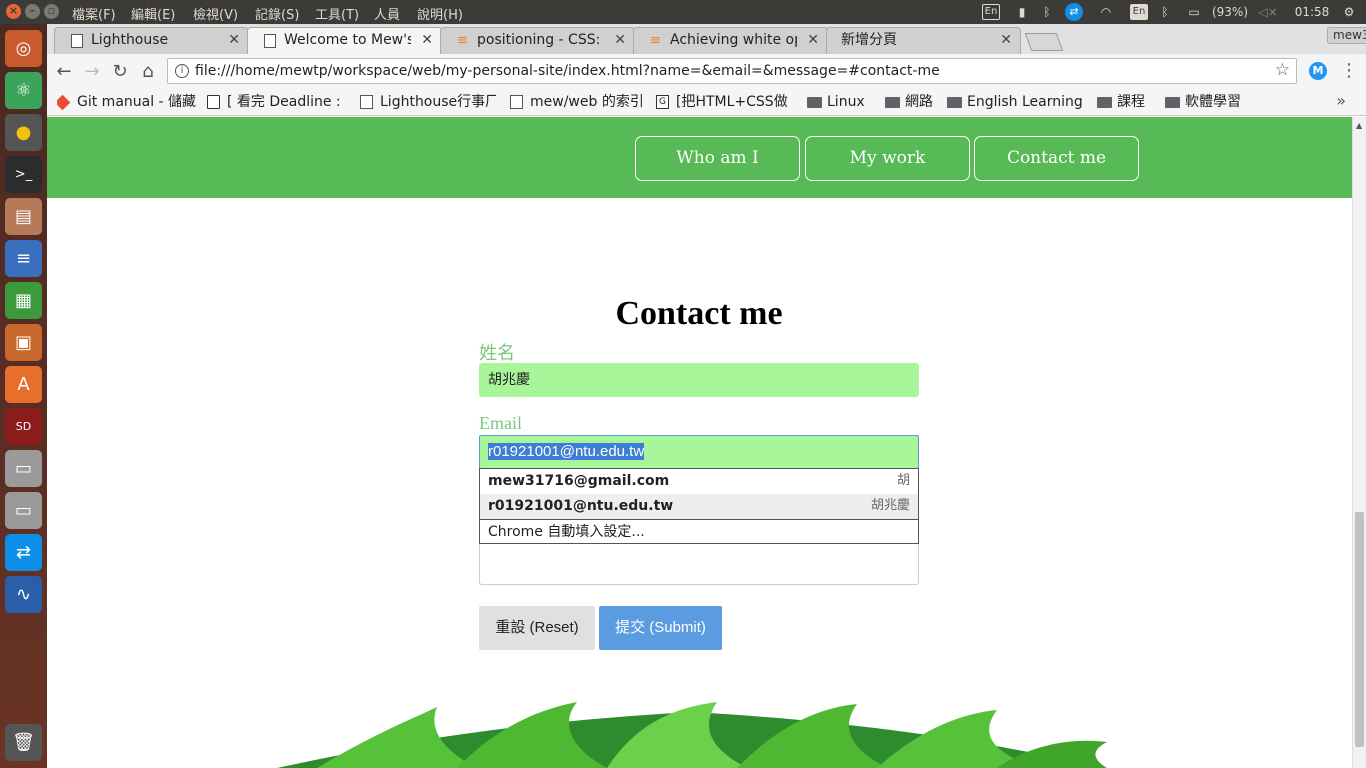 The height and width of the screenshot is (768, 1366). I want to click on bluetooth-icon: ᛒ, so click(1047, 12).